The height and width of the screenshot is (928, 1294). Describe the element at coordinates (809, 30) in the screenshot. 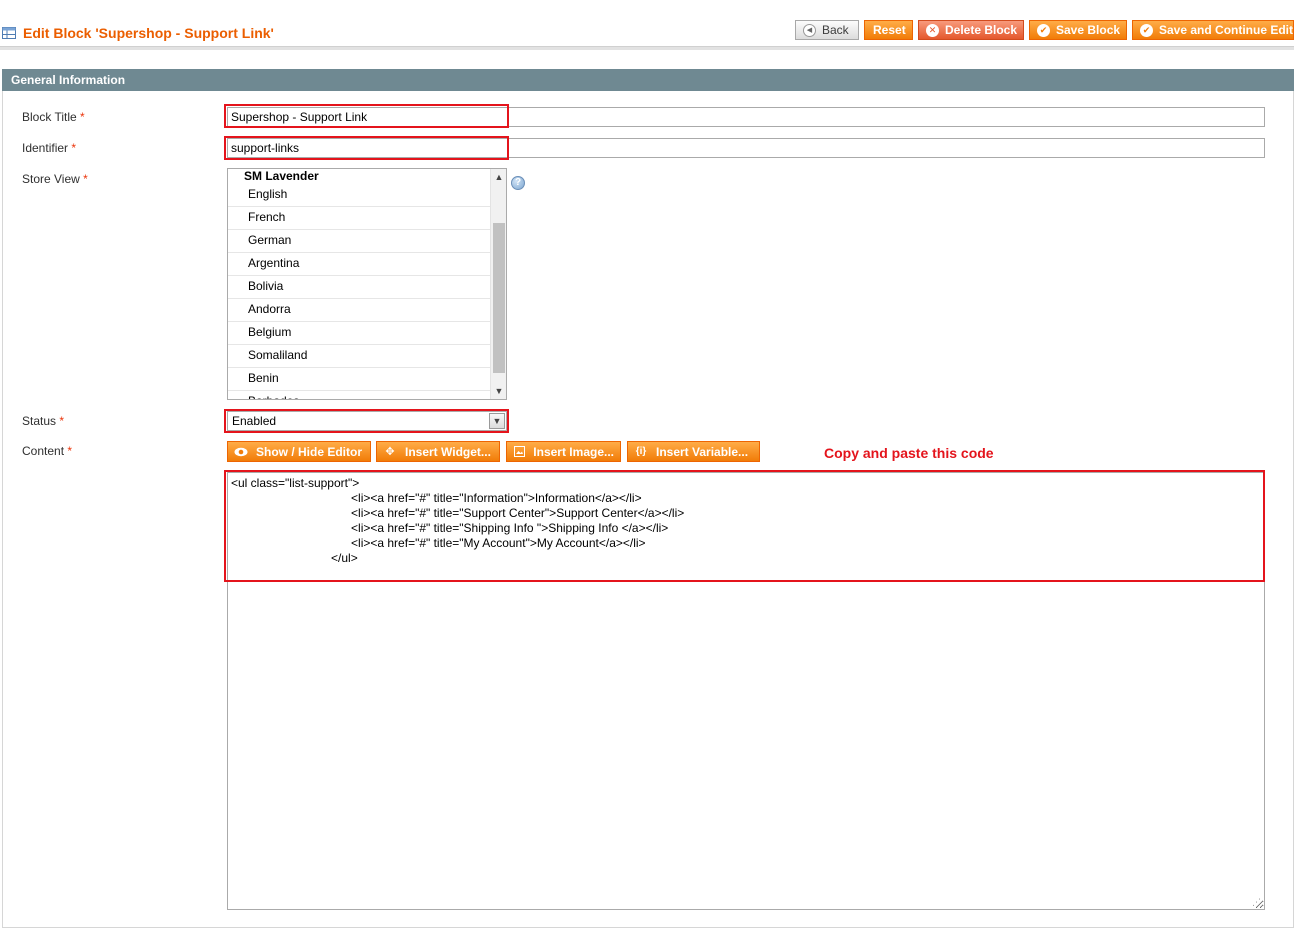

I see `back-arrow-icon: ◀` at that location.